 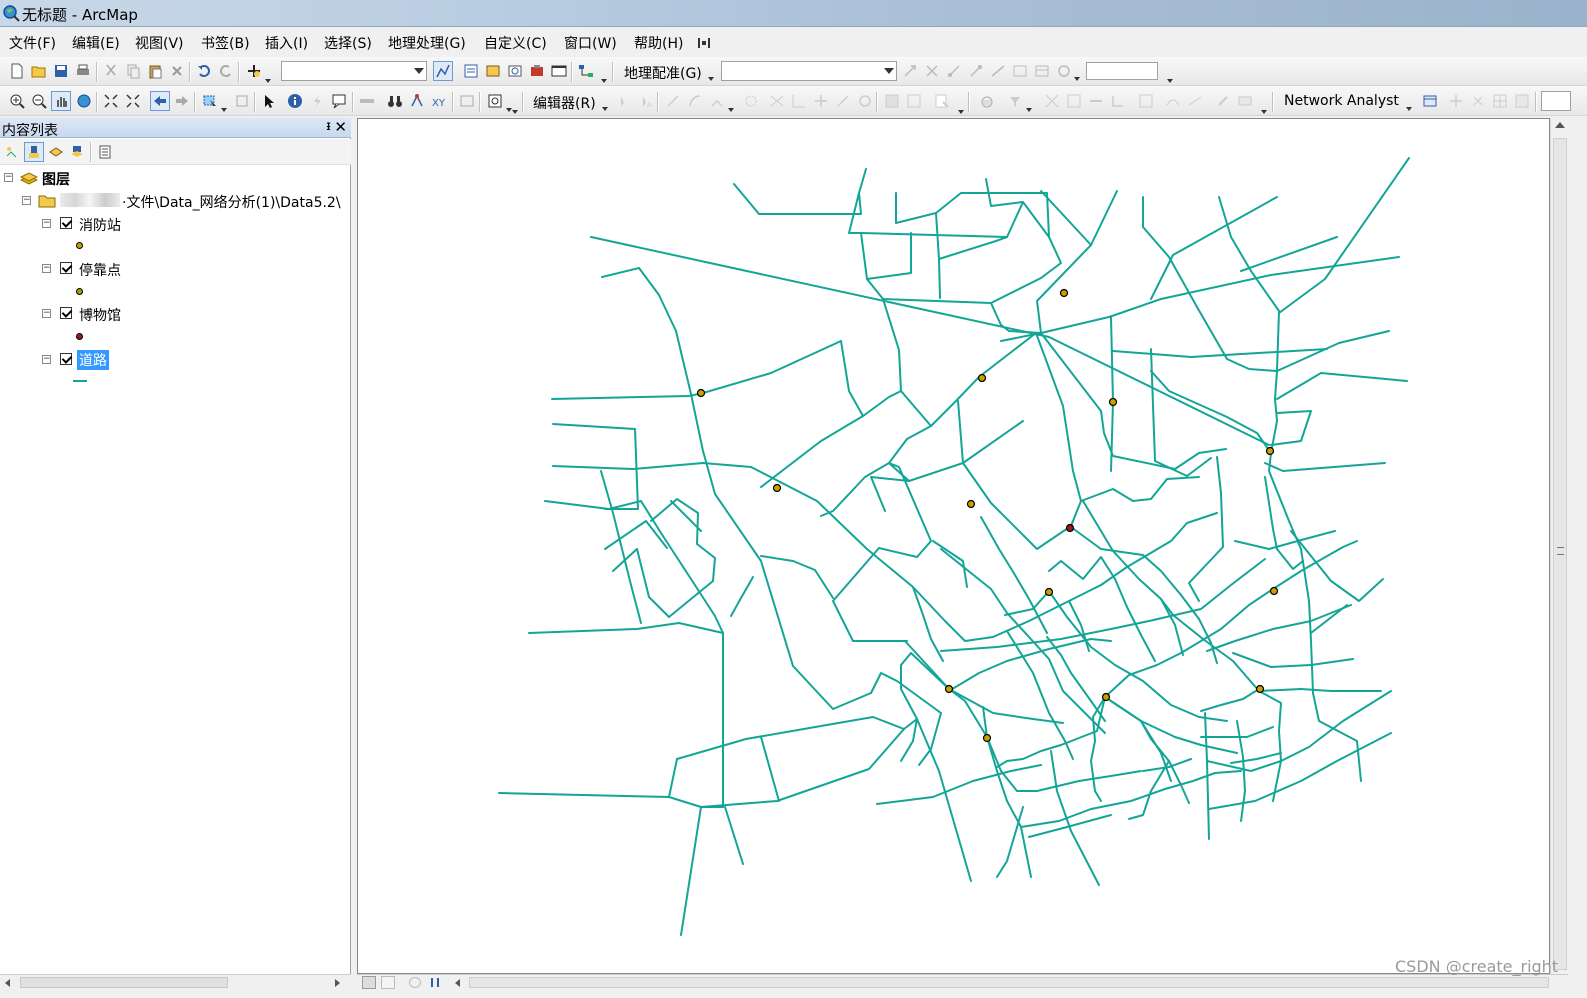 I want to click on menu-help: 帮助(H), so click(x=658, y=43).